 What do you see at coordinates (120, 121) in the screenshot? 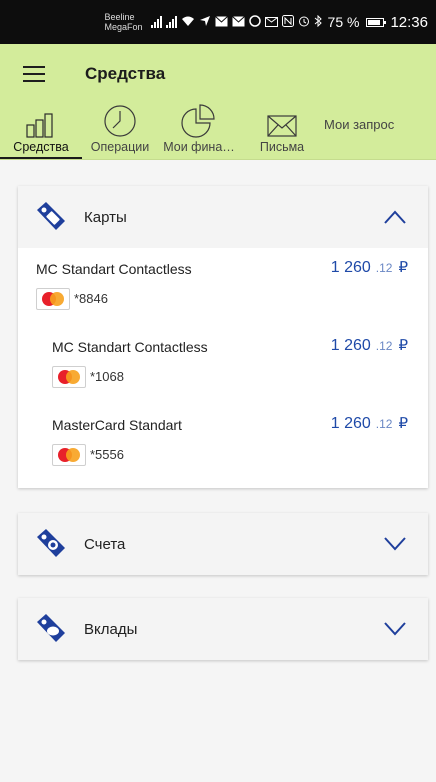
I see `clock-icon` at bounding box center [120, 121].